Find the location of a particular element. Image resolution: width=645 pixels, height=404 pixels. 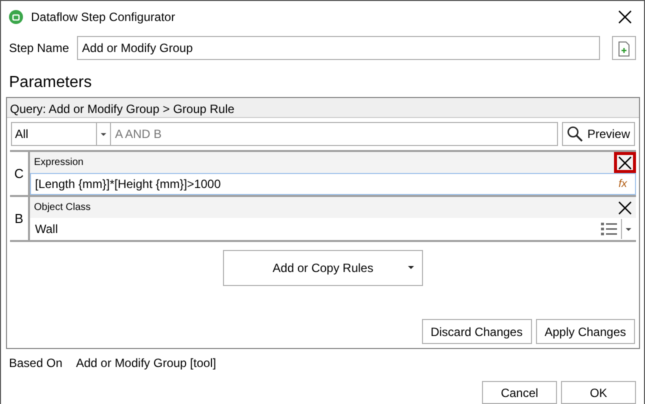

app-logo-icon is located at coordinates (16, 17).